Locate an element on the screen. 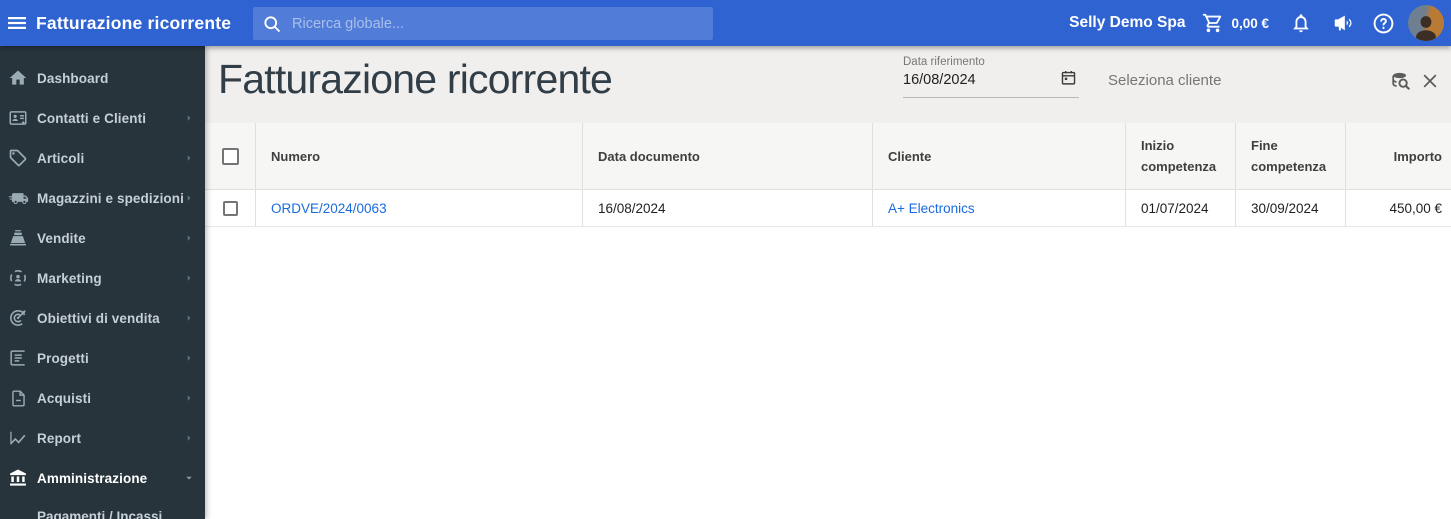 The width and height of the screenshot is (1451, 519). select-all-checkbox is located at coordinates (230, 156).